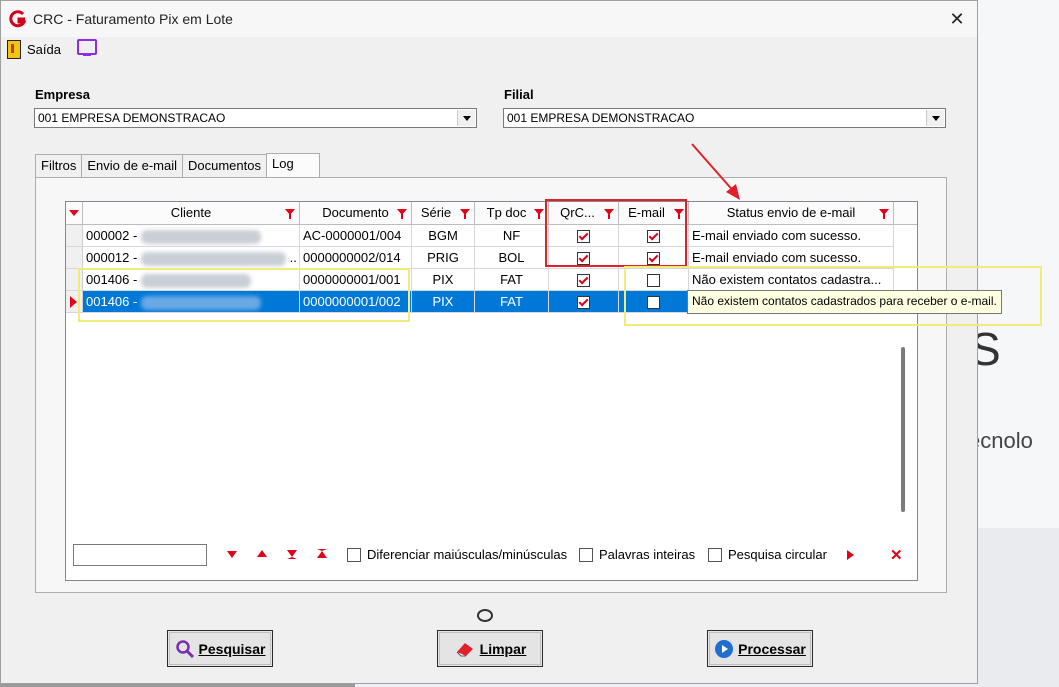  Describe the element at coordinates (73, 302) in the screenshot. I see `current-row-arrow-icon` at that location.